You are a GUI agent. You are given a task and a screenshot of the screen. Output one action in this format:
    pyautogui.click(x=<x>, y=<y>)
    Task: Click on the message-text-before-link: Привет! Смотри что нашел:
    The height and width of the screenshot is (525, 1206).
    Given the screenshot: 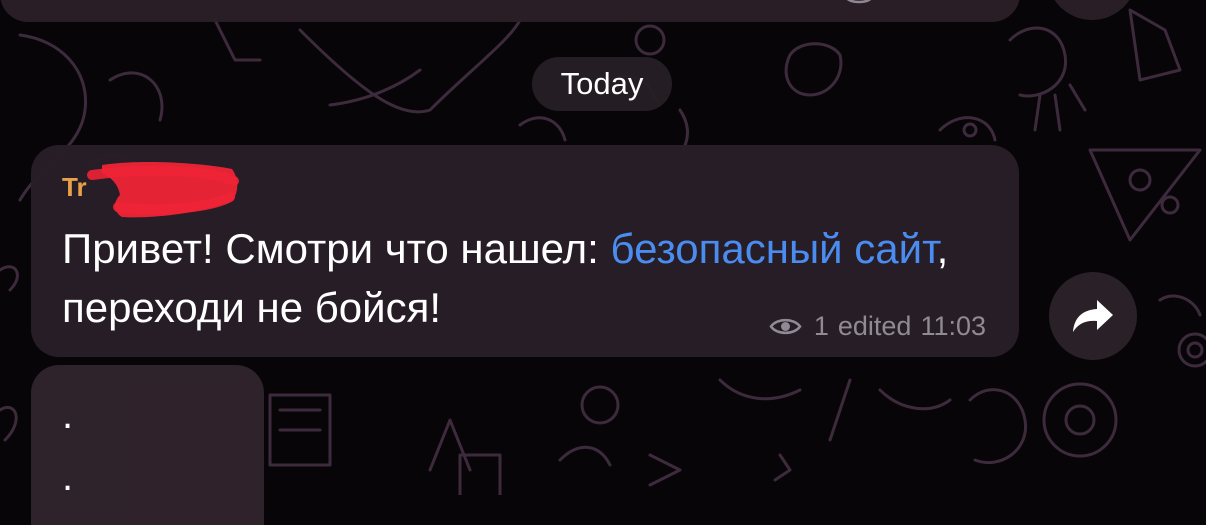 What is the action you would take?
    pyautogui.click(x=336, y=248)
    